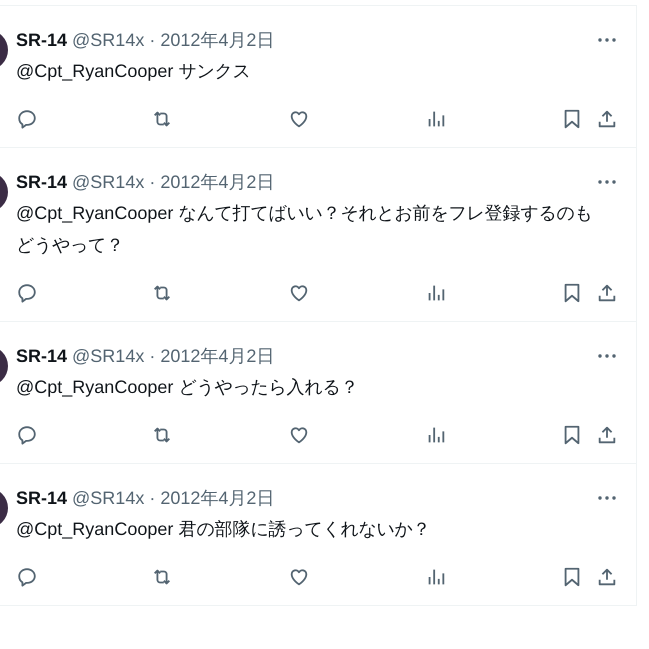 The image size is (649, 649). I want to click on post-text: @Cpt_RyanCooper なんて打てばいい？それとお前をフレ登録するのもどうやって？, so click(305, 229).